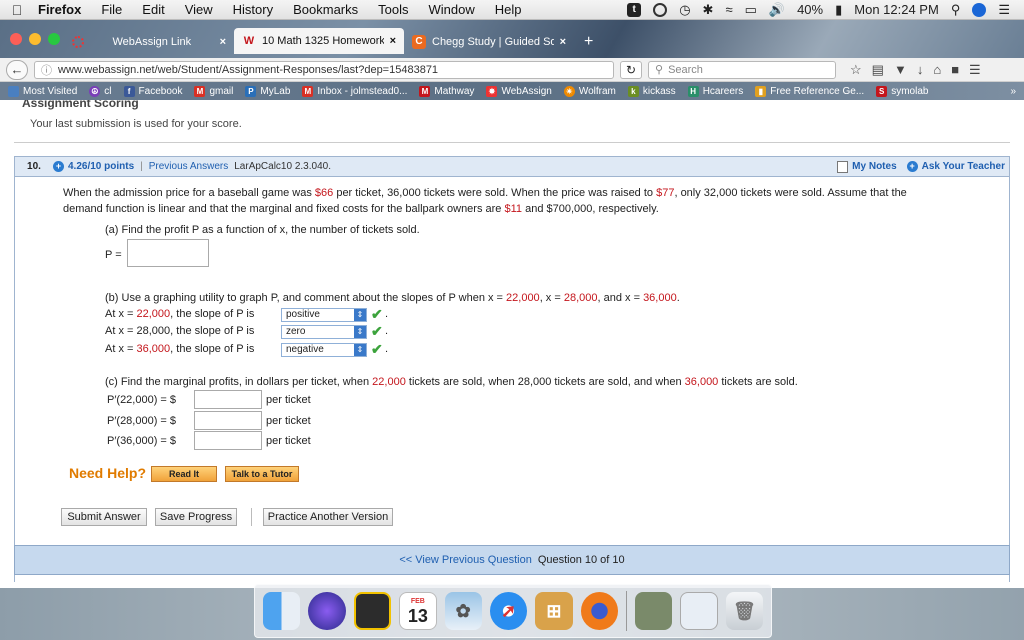 This screenshot has width=1024, height=640. What do you see at coordinates (46, 70) in the screenshot?
I see `site-info-icon: ⓘ` at bounding box center [46, 70].